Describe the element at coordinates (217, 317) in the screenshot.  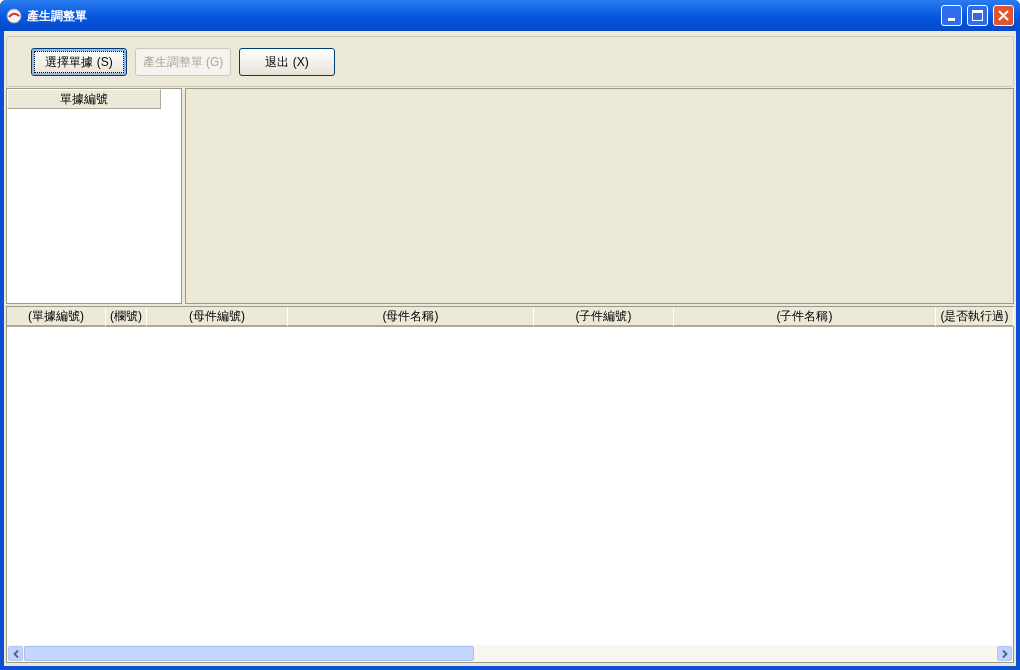
I see `column-header: (母件編號)` at that location.